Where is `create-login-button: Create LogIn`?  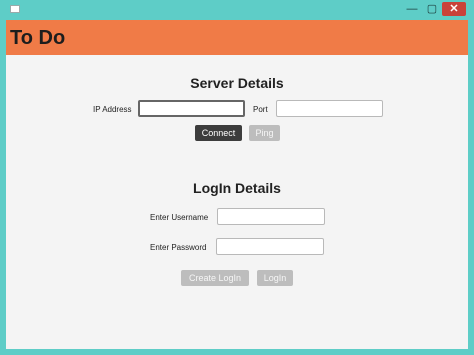 create-login-button: Create LogIn is located at coordinates (215, 278).